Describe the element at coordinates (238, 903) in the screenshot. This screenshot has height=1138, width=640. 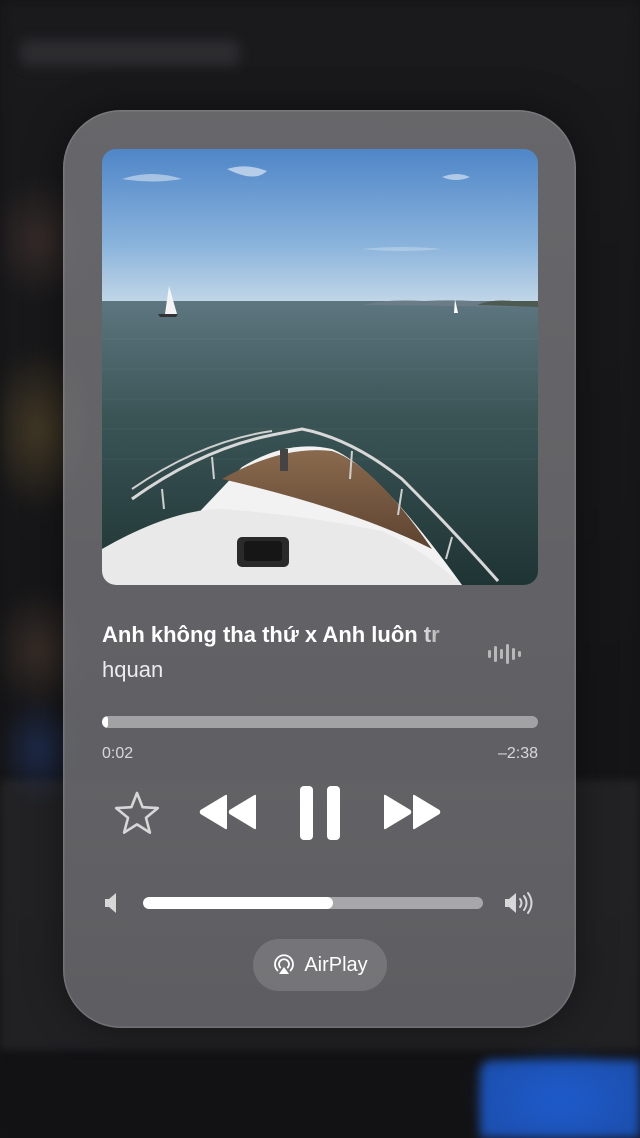
I see `volume-level-fill` at that location.